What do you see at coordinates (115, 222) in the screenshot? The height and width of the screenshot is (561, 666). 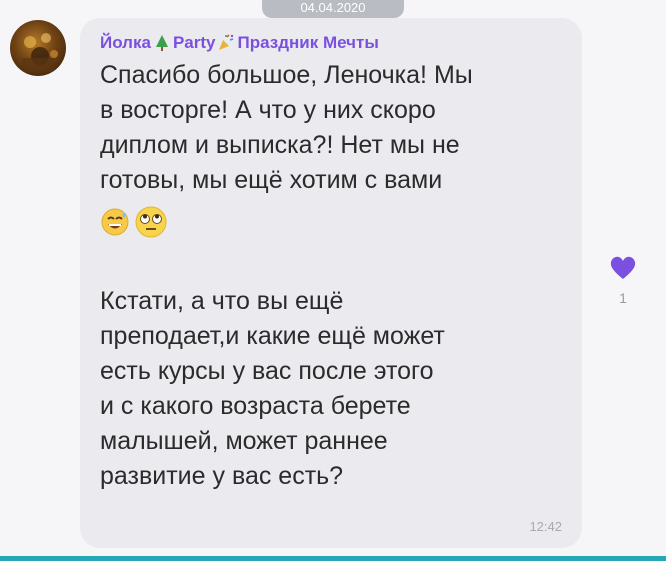 I see `grinning-sweat-face-icon` at bounding box center [115, 222].